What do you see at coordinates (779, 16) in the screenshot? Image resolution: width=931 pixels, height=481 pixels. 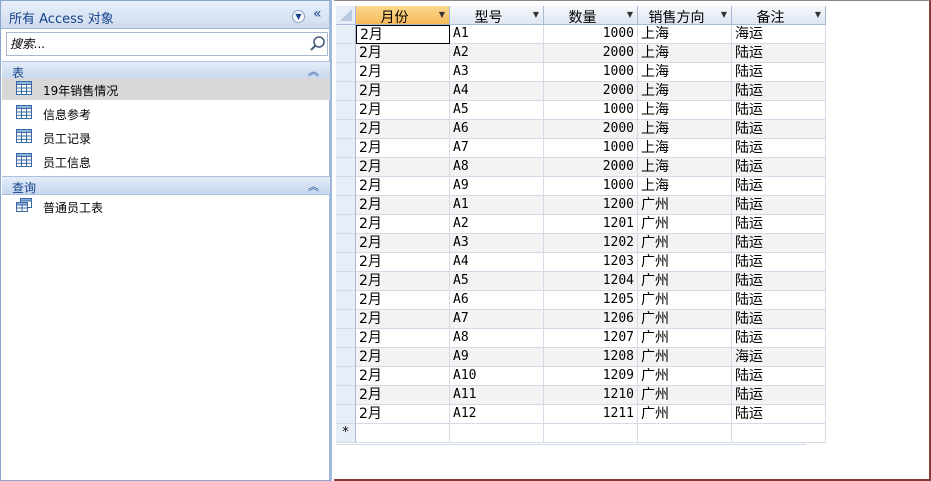 I see `column-header: 备注 ▼` at bounding box center [779, 16].